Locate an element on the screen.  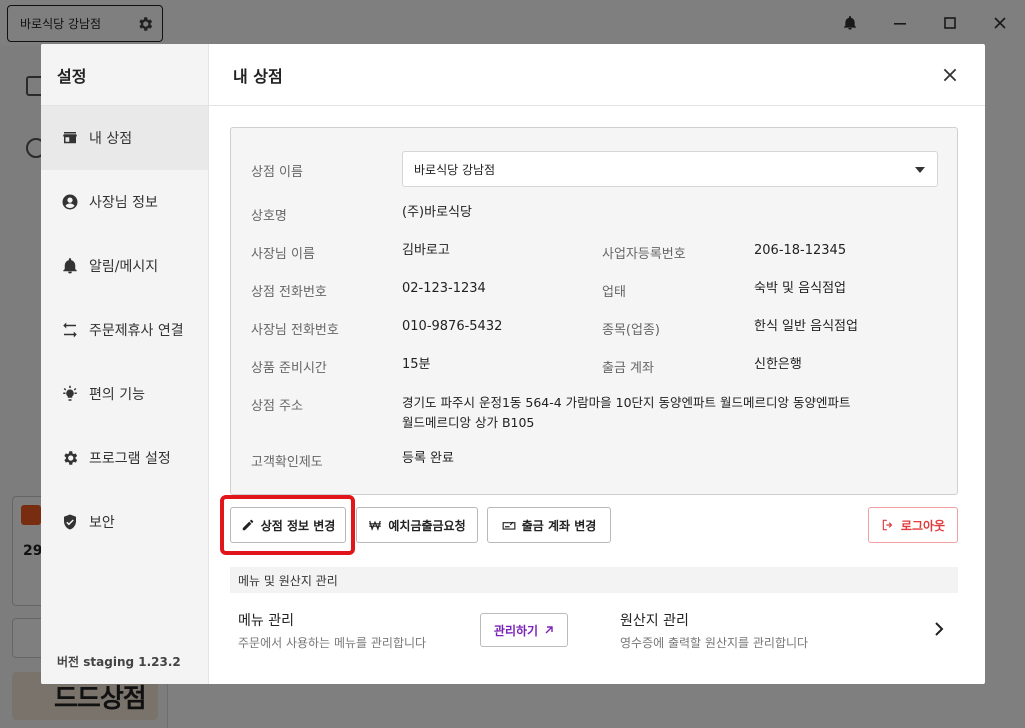
bell-icon is located at coordinates (70, 266).